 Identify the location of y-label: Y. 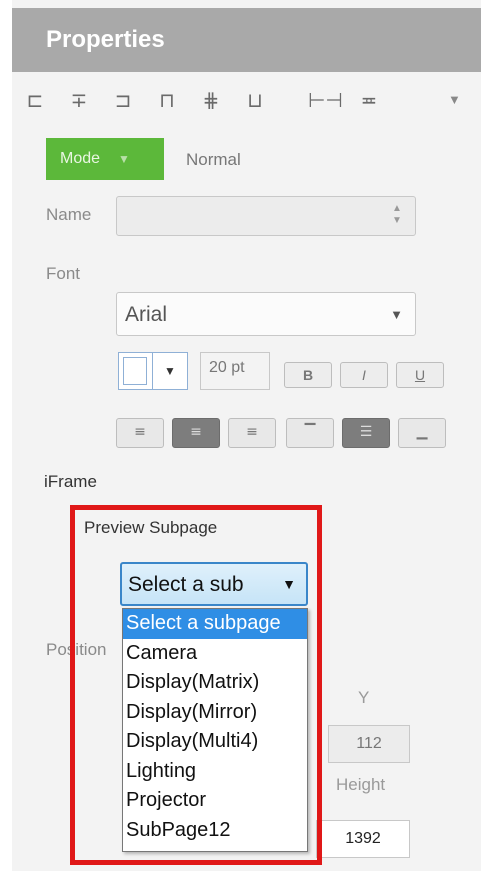
(364, 697).